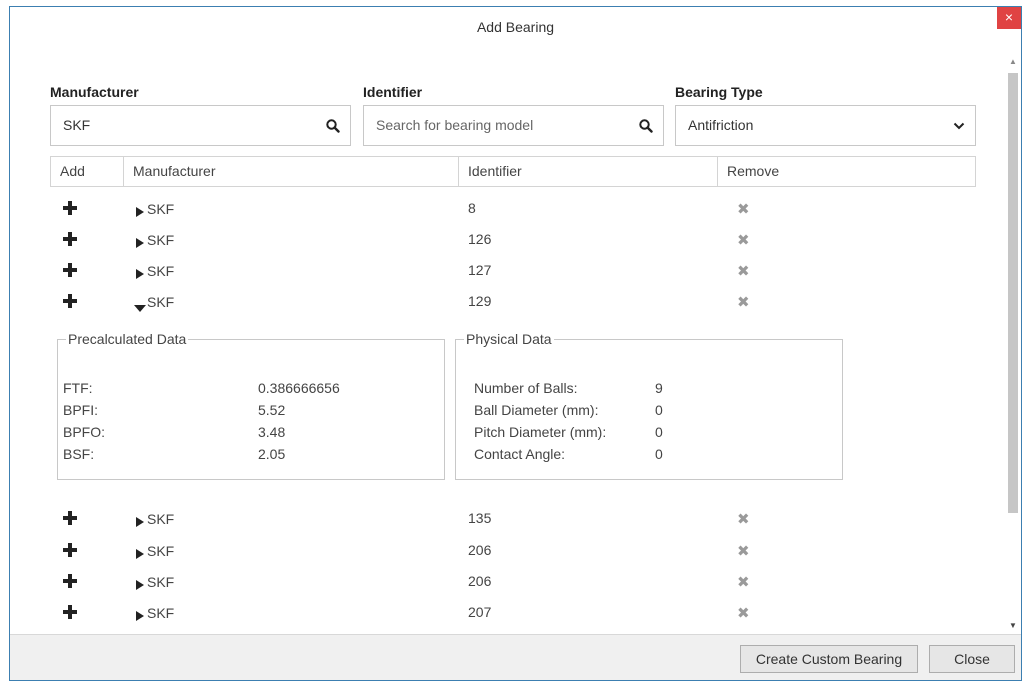  I want to click on table-row: SKF 207 ✖, so click(513, 614).